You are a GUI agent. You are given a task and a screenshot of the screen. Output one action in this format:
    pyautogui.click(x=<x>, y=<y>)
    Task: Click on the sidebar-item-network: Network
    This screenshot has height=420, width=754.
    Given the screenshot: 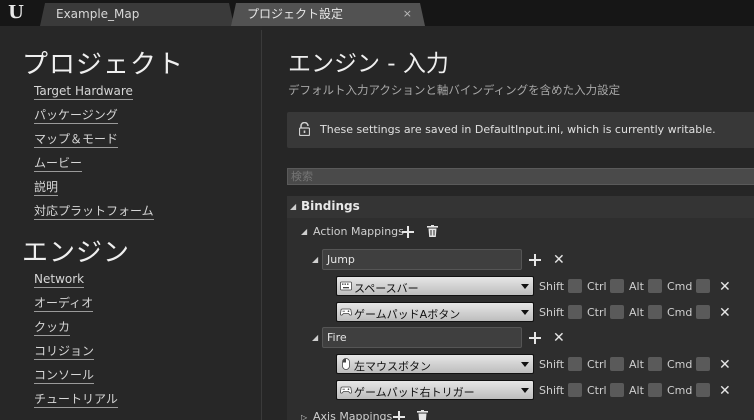 What is the action you would take?
    pyautogui.click(x=59, y=280)
    